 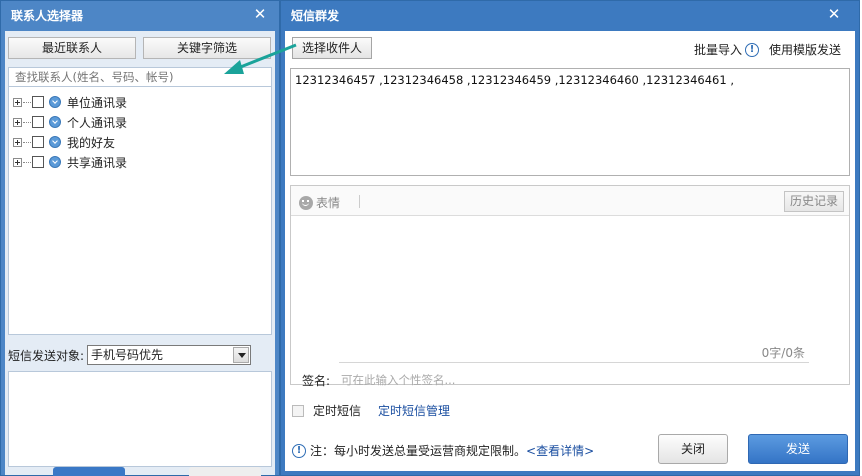 I want to click on contact-picker-titlebar: 联系人选择器 ✕, so click(x=140, y=16).